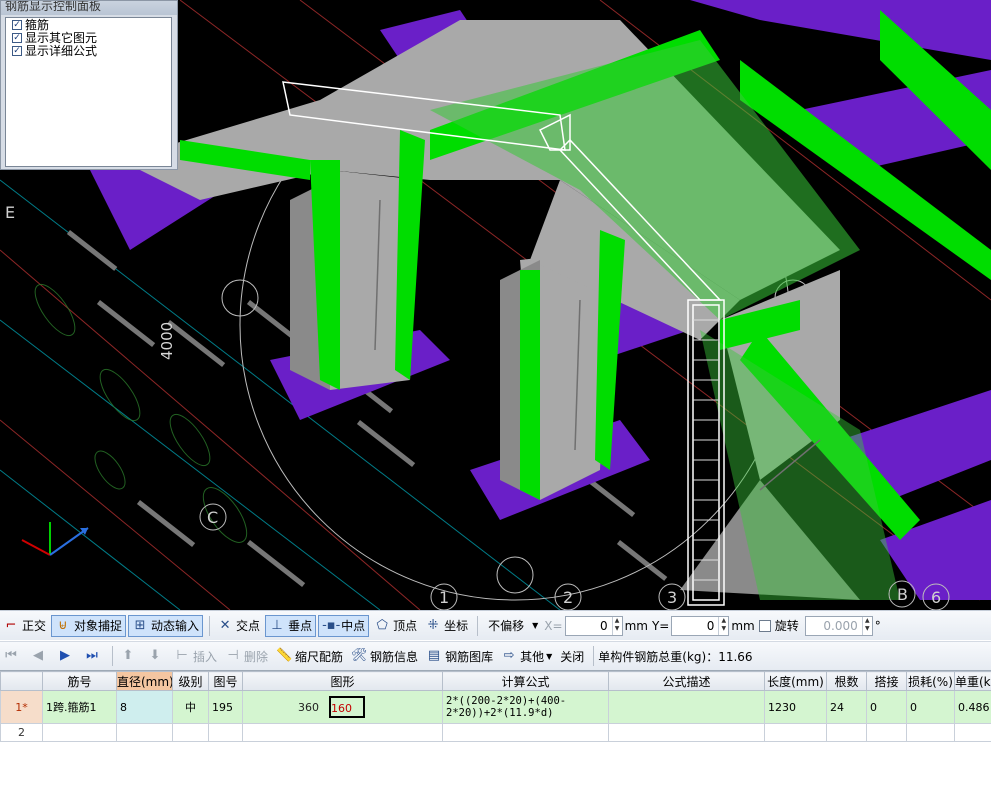  What do you see at coordinates (17, 51) in the screenshot?
I see `checkbox-show-detailed-formula: ✓` at bounding box center [17, 51].